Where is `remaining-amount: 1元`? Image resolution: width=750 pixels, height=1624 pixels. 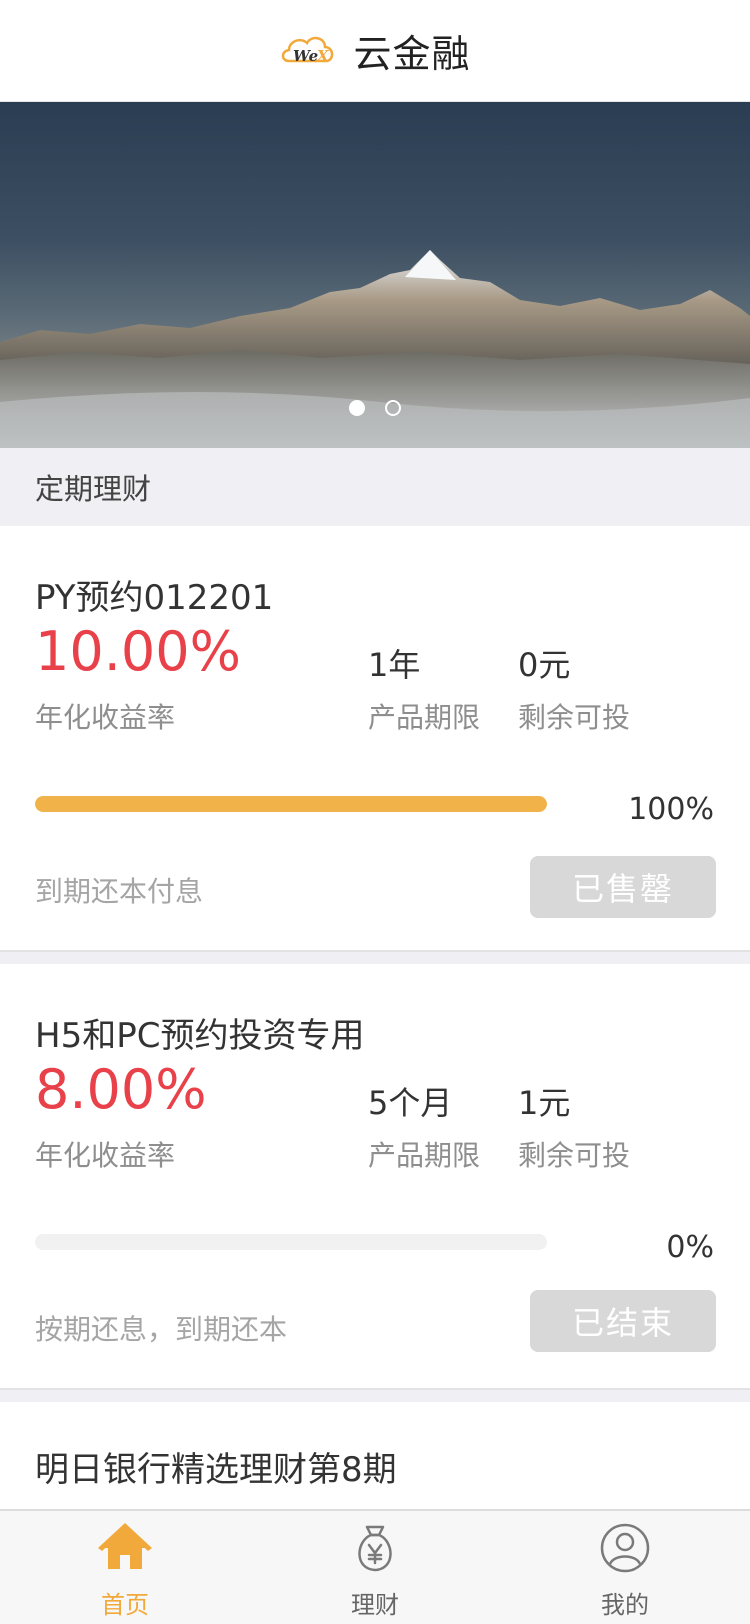 remaining-amount: 1元 is located at coordinates (544, 1103).